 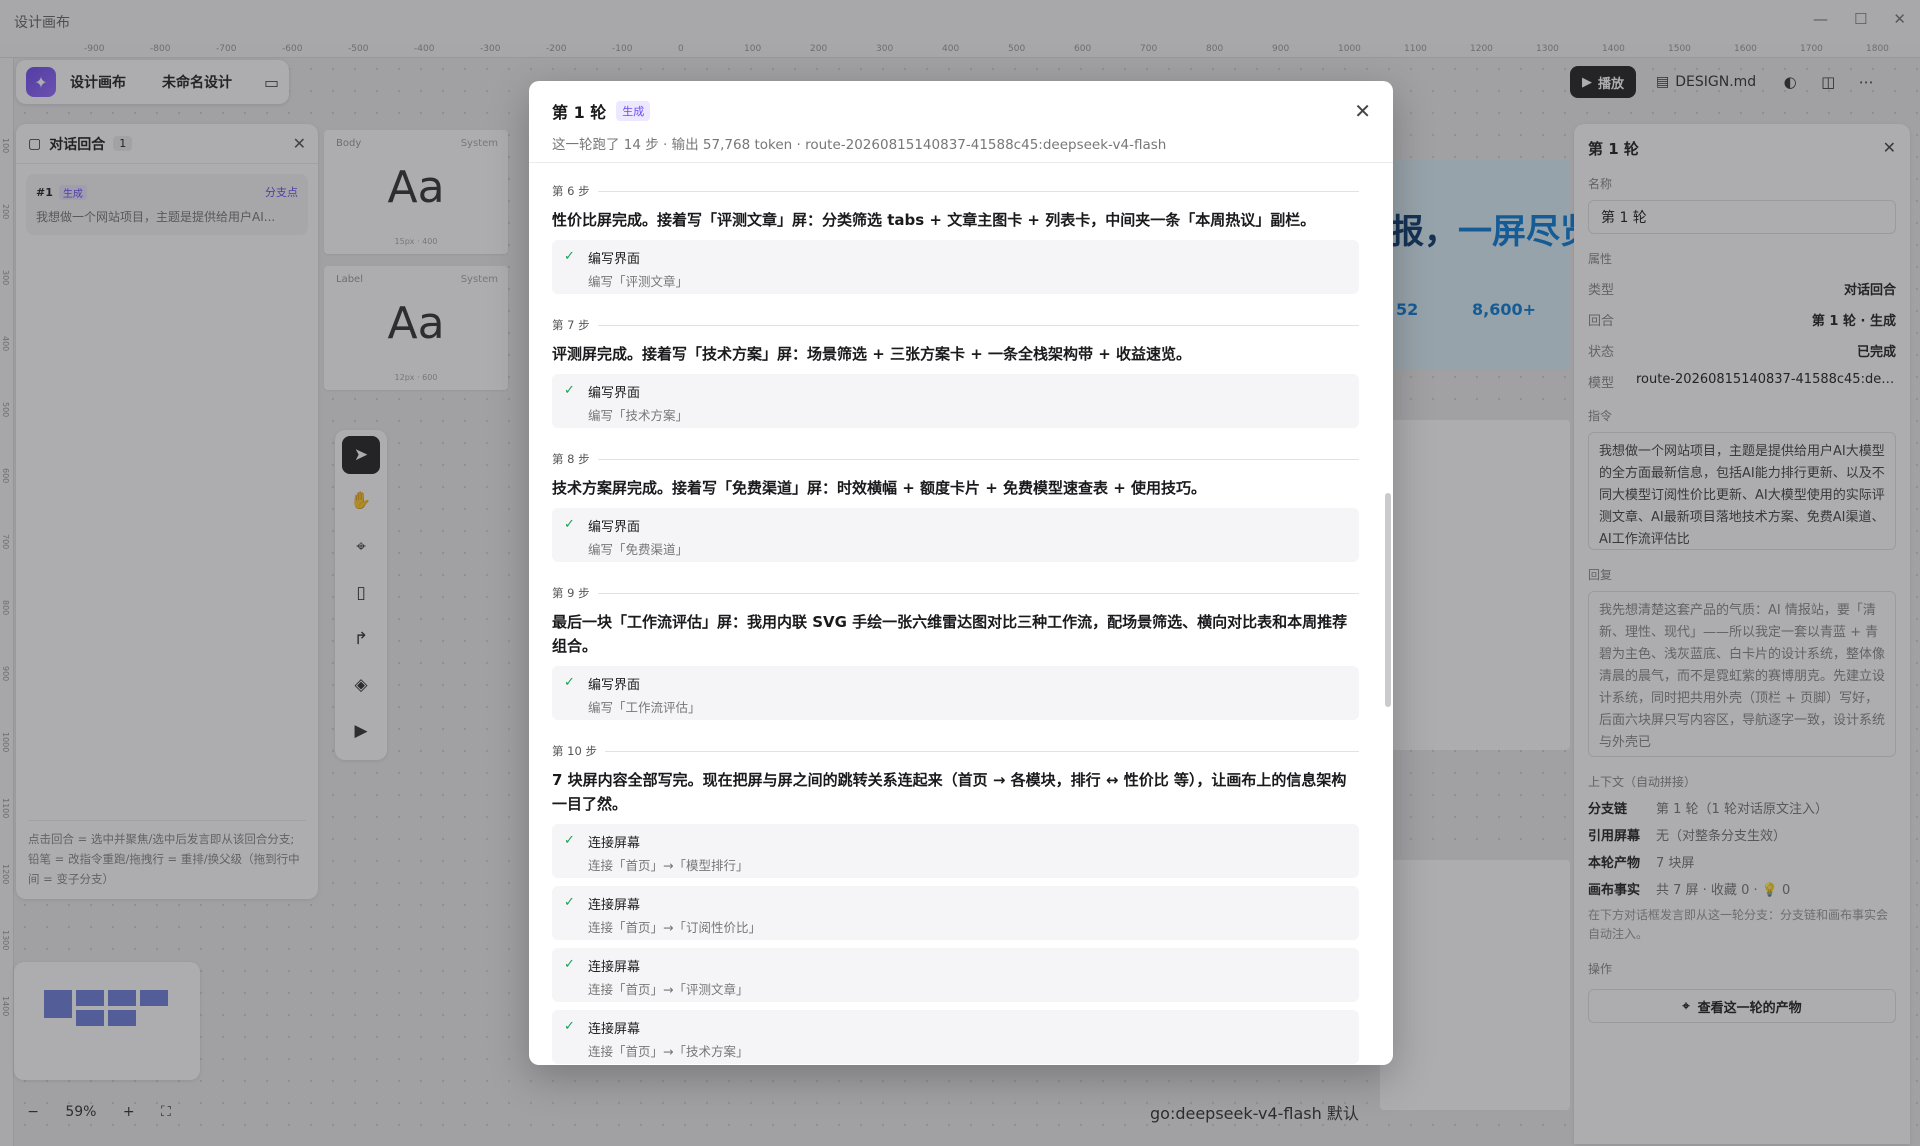 I want to click on step-action: ✓ 编写界面编写「免费渠道」, so click(x=955, y=535).